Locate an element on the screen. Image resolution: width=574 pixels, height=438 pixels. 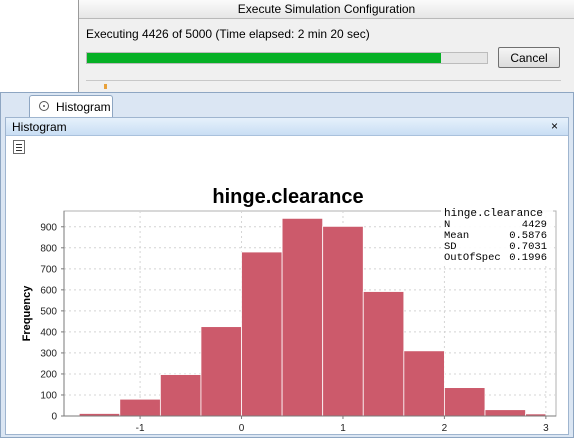
x-tick-label: -1 is located at coordinates (140, 428).